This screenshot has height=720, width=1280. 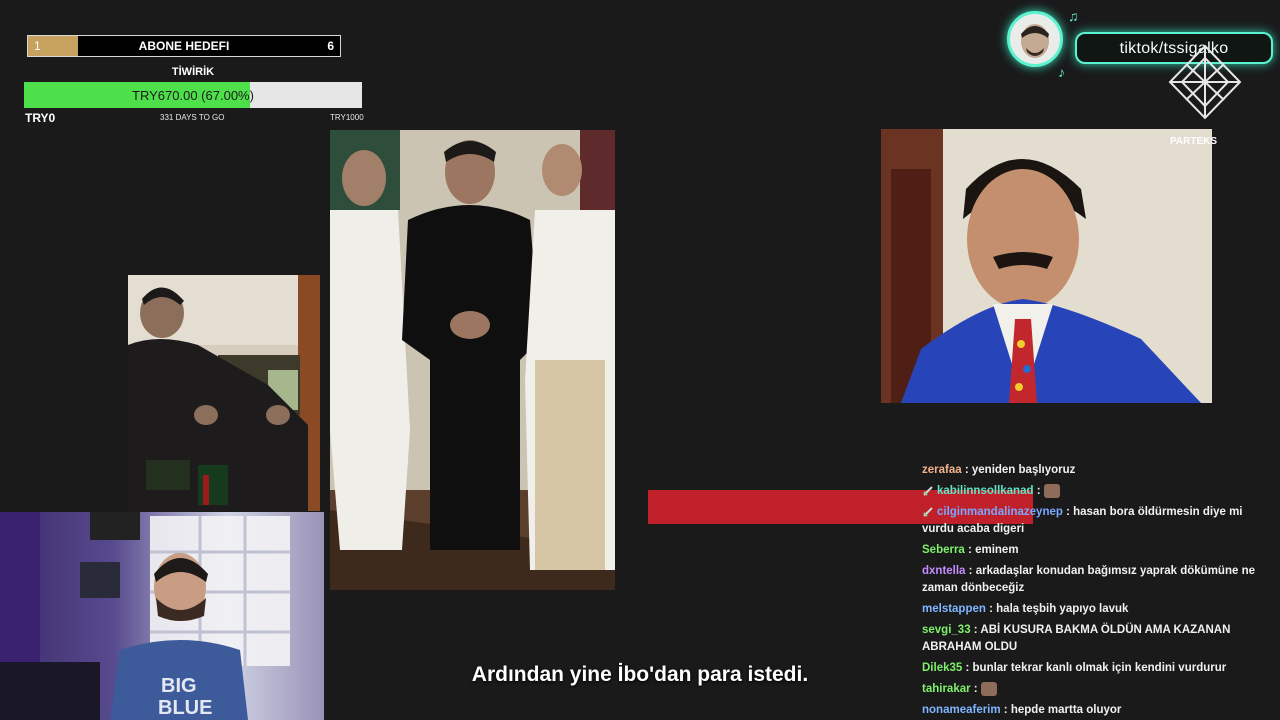 What do you see at coordinates (224, 393) in the screenshot?
I see `photo-man-seated` at bounding box center [224, 393].